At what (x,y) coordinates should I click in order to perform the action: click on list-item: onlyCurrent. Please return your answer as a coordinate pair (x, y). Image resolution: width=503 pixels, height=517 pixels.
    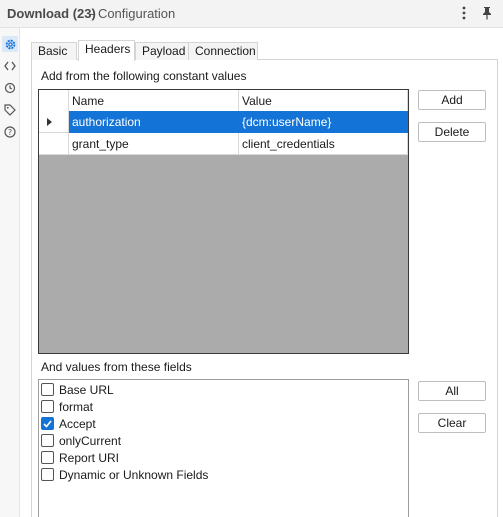
    Looking at the image, I should click on (81, 440).